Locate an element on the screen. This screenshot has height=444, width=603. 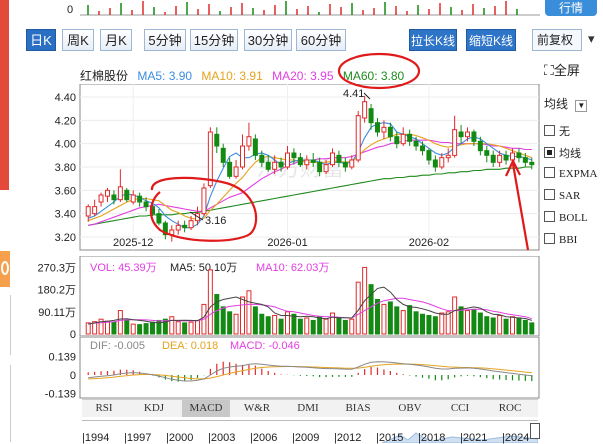
timeline-year: |1994 is located at coordinates (96, 438).